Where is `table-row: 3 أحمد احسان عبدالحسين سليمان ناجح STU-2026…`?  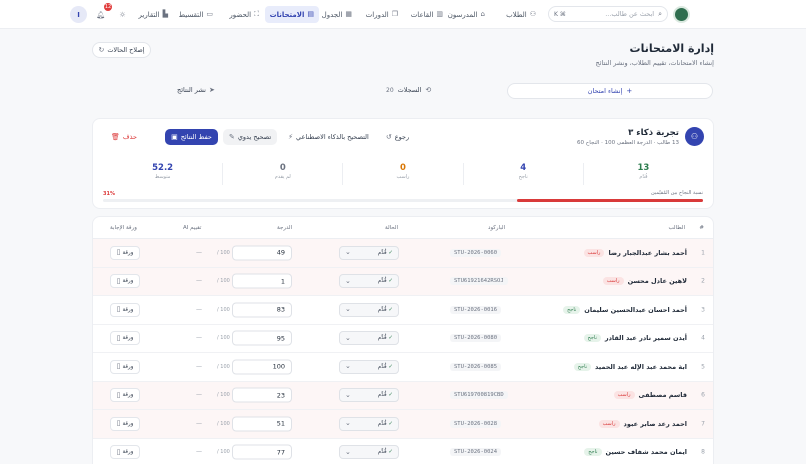 table-row: 3 أحمد احسان عبدالحسين سليمان ناجح STU-2026… is located at coordinates (403, 310).